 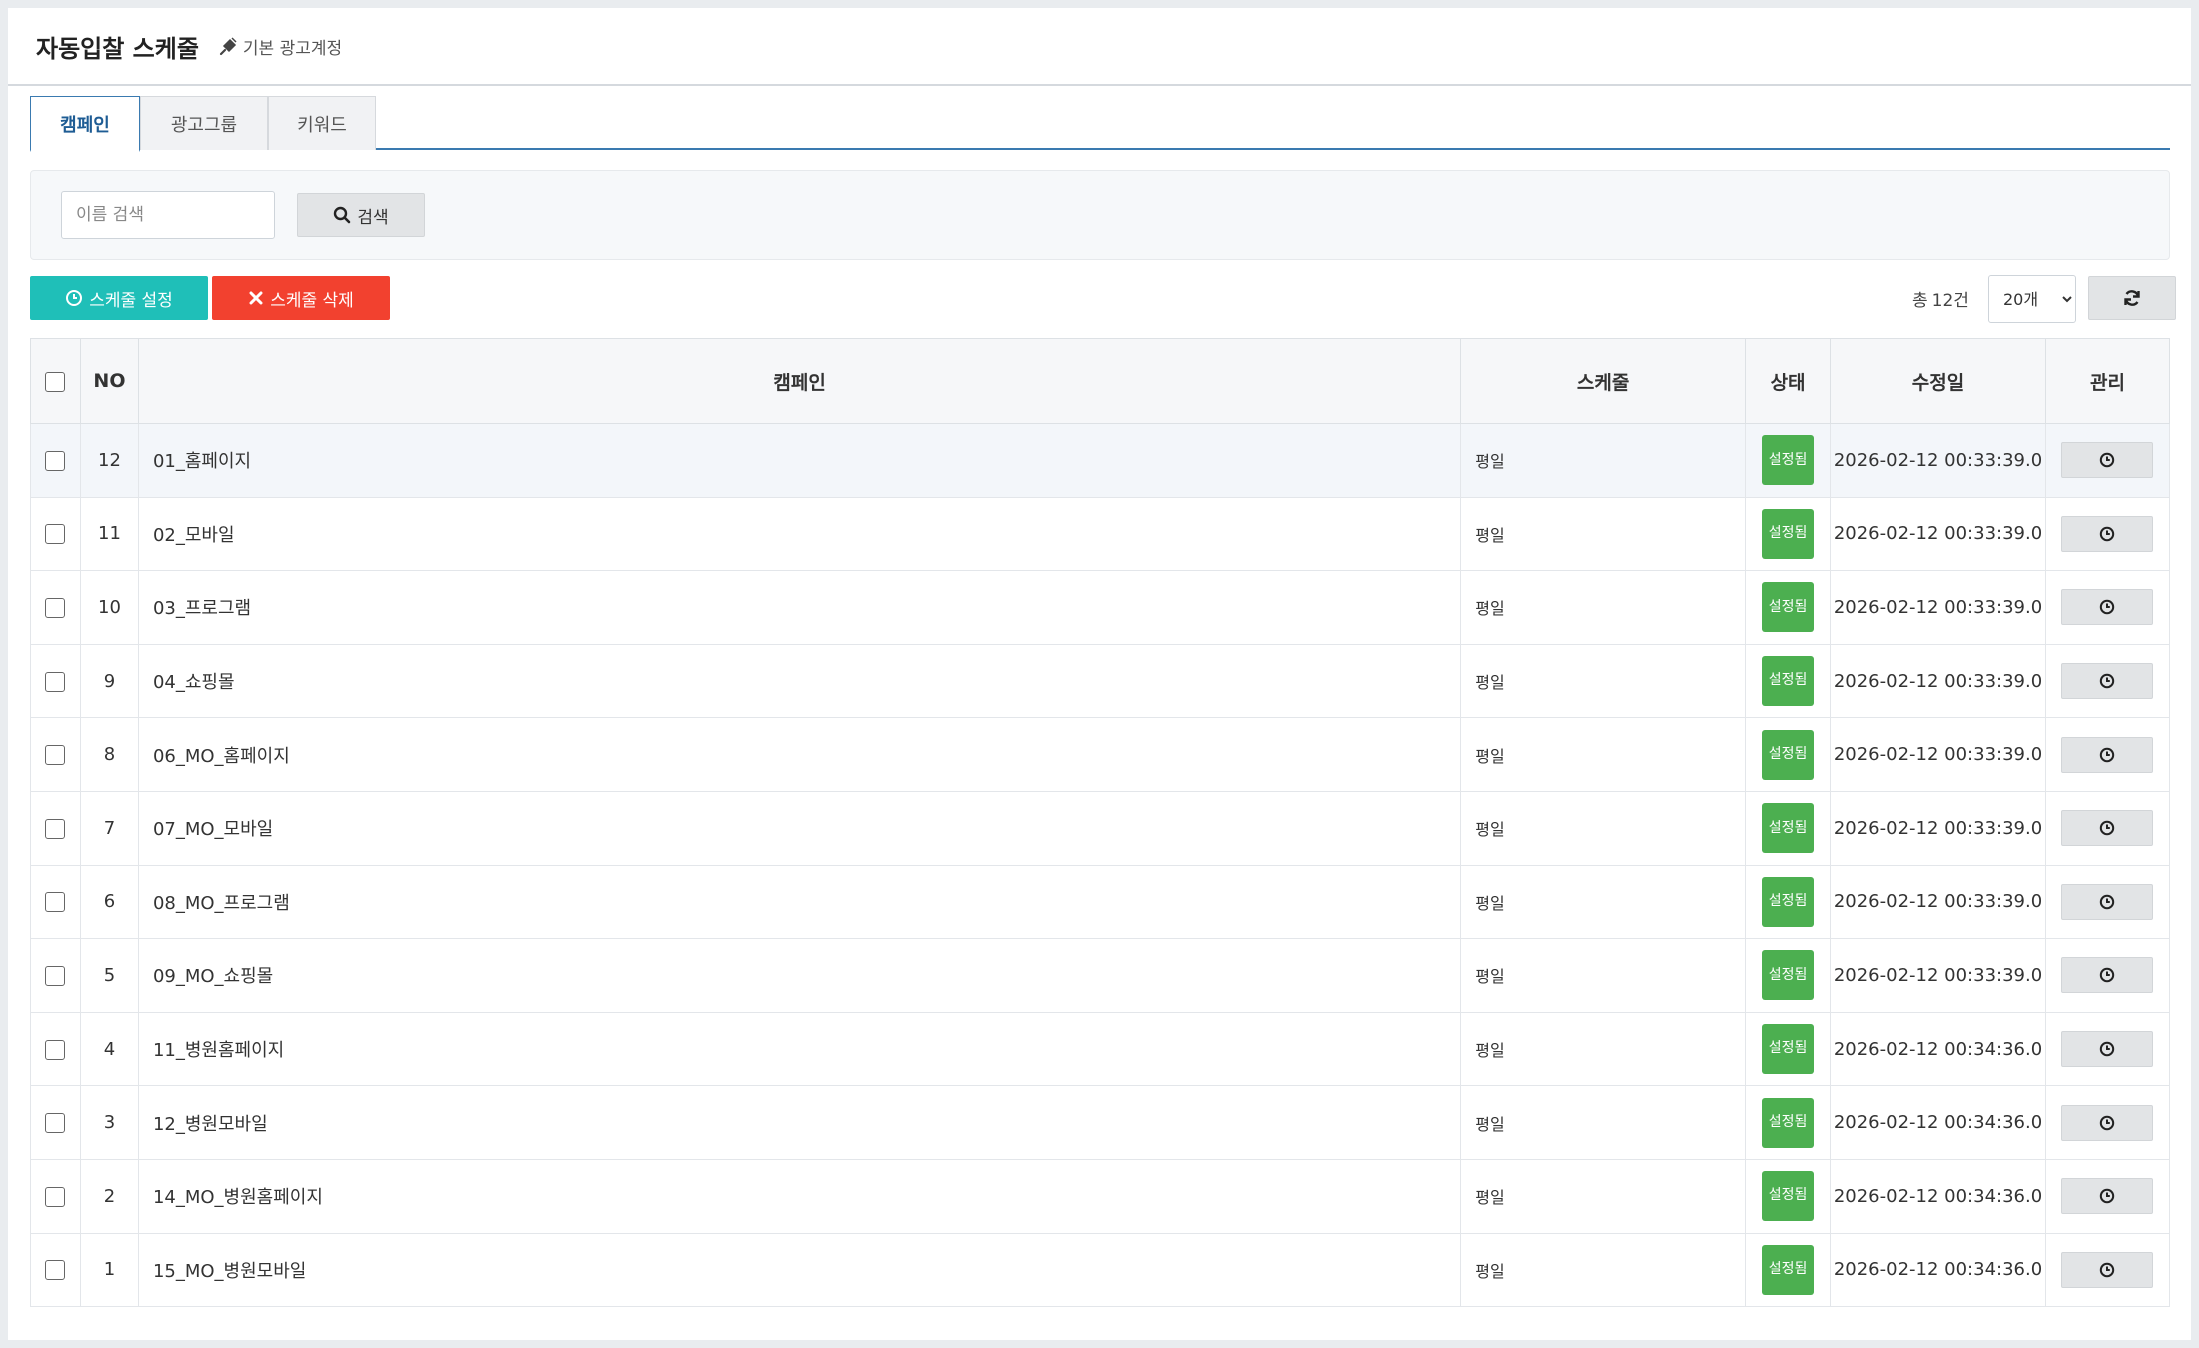 I want to click on row-no: 11, so click(x=109, y=534).